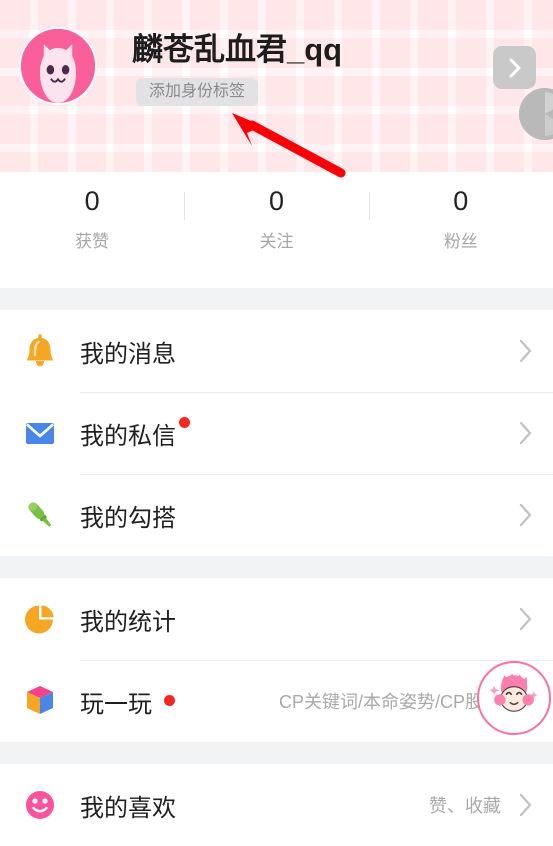  I want to click on stats-row: 0 获赞 0 关注 0 粉丝, so click(276, 230).